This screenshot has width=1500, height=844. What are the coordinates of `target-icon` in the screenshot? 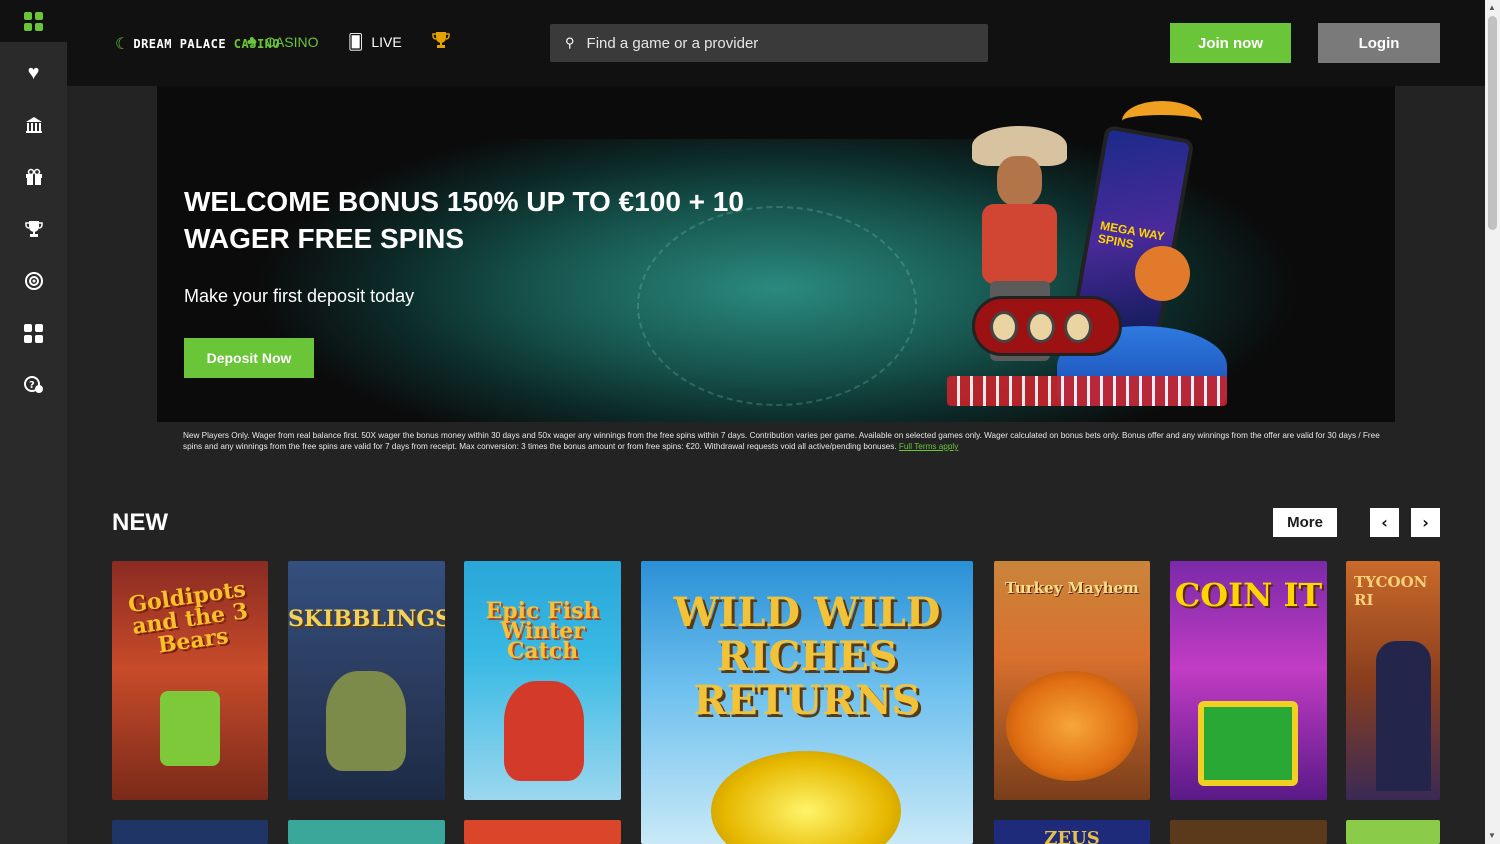 It's located at (33, 281).